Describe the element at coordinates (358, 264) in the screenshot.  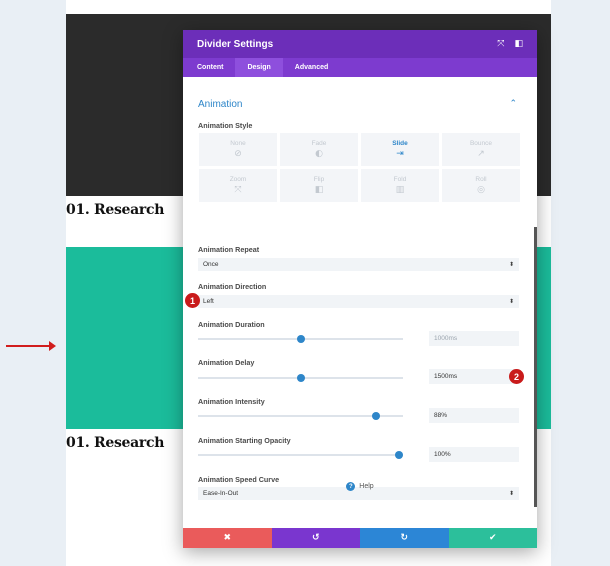
I see `animation-repeat-select: Once ⬍` at that location.